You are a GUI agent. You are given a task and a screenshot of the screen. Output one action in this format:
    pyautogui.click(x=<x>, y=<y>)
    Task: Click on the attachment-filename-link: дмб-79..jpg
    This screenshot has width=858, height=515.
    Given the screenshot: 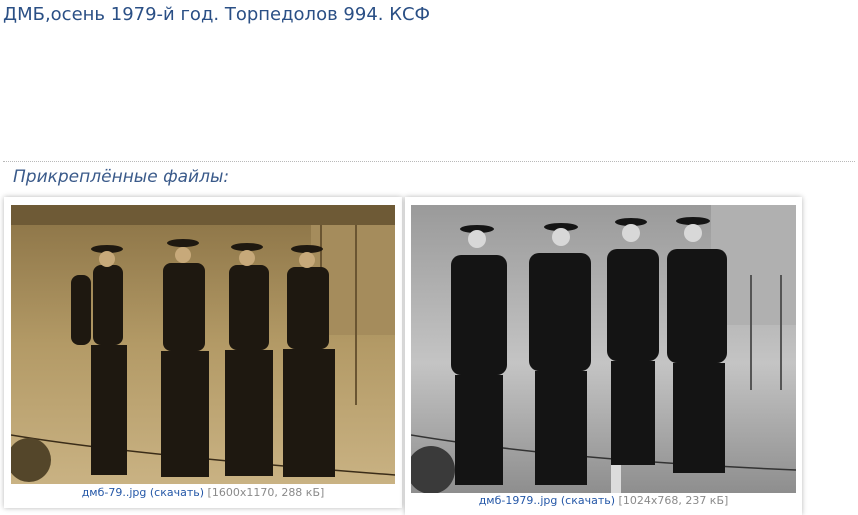 What is the action you would take?
    pyautogui.click(x=114, y=492)
    